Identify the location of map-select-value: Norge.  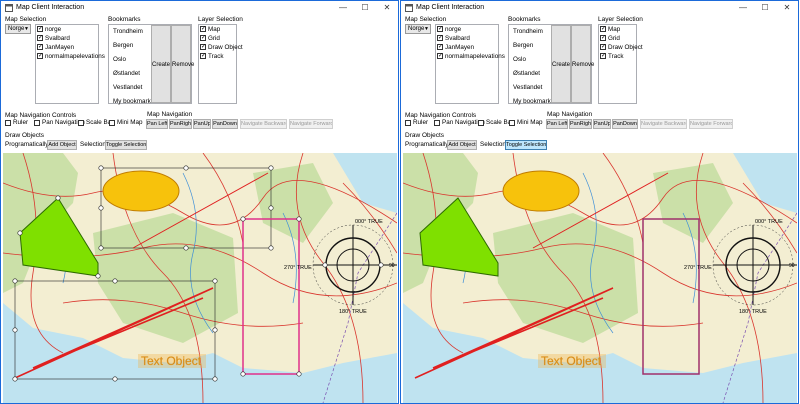
(416, 29).